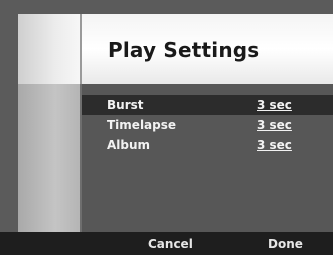  I want to click on settings-row-timelapse: Timelapse 3 sec, so click(207, 125).